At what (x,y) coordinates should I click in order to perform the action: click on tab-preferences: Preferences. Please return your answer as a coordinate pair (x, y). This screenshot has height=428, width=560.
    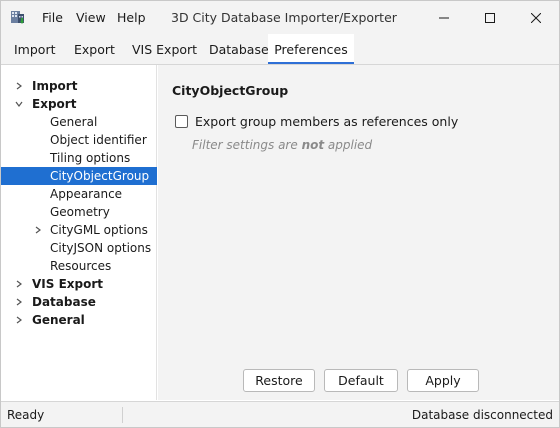
    Looking at the image, I should click on (311, 49).